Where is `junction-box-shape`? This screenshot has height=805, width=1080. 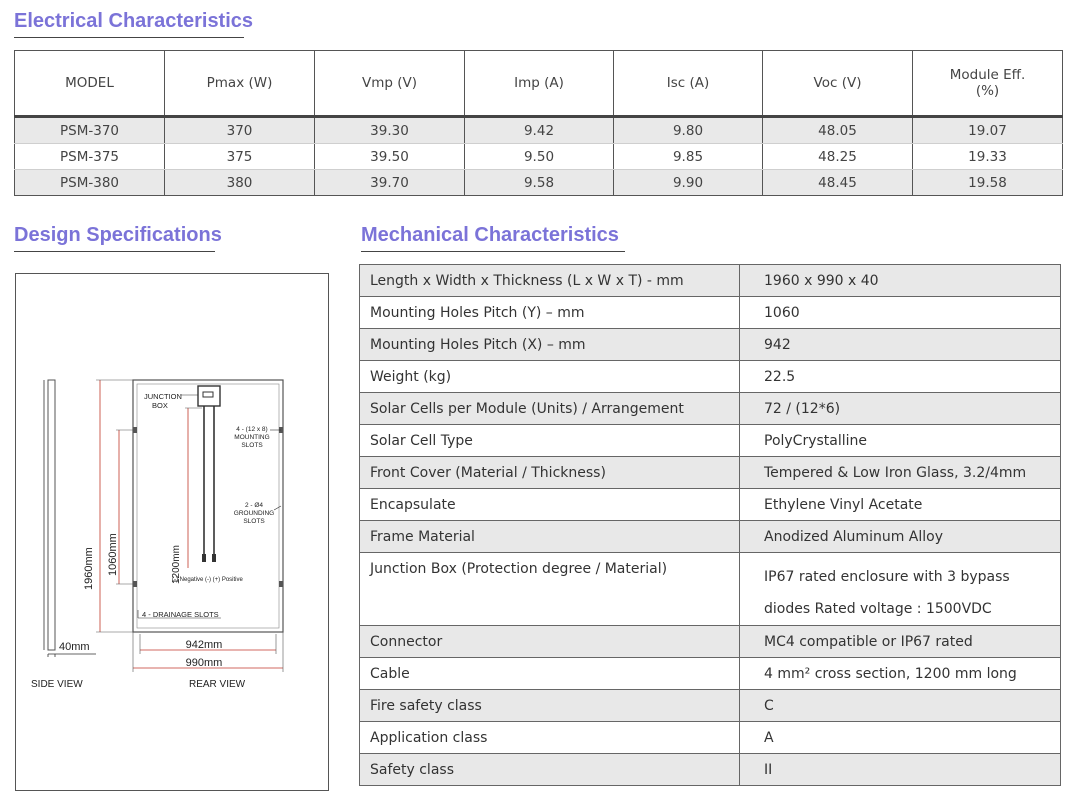
junction-box-shape is located at coordinates (209, 396).